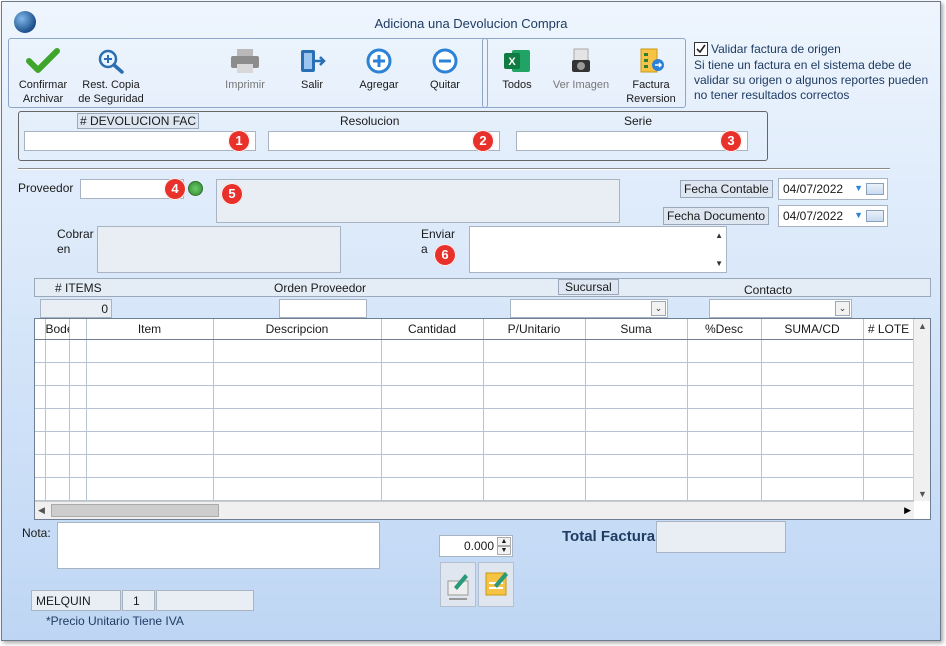 The image size is (946, 646). I want to click on exit-button: Salir, so click(312, 70).